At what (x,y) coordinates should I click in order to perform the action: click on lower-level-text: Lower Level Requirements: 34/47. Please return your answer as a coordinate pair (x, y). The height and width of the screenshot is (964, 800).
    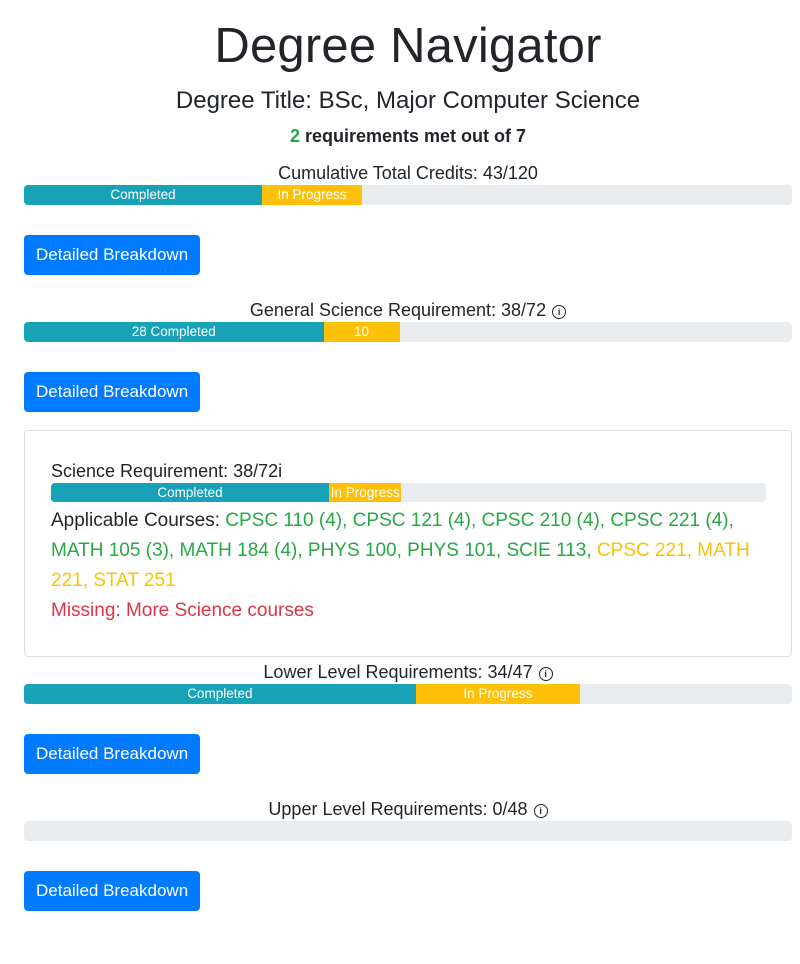
    Looking at the image, I should click on (398, 672).